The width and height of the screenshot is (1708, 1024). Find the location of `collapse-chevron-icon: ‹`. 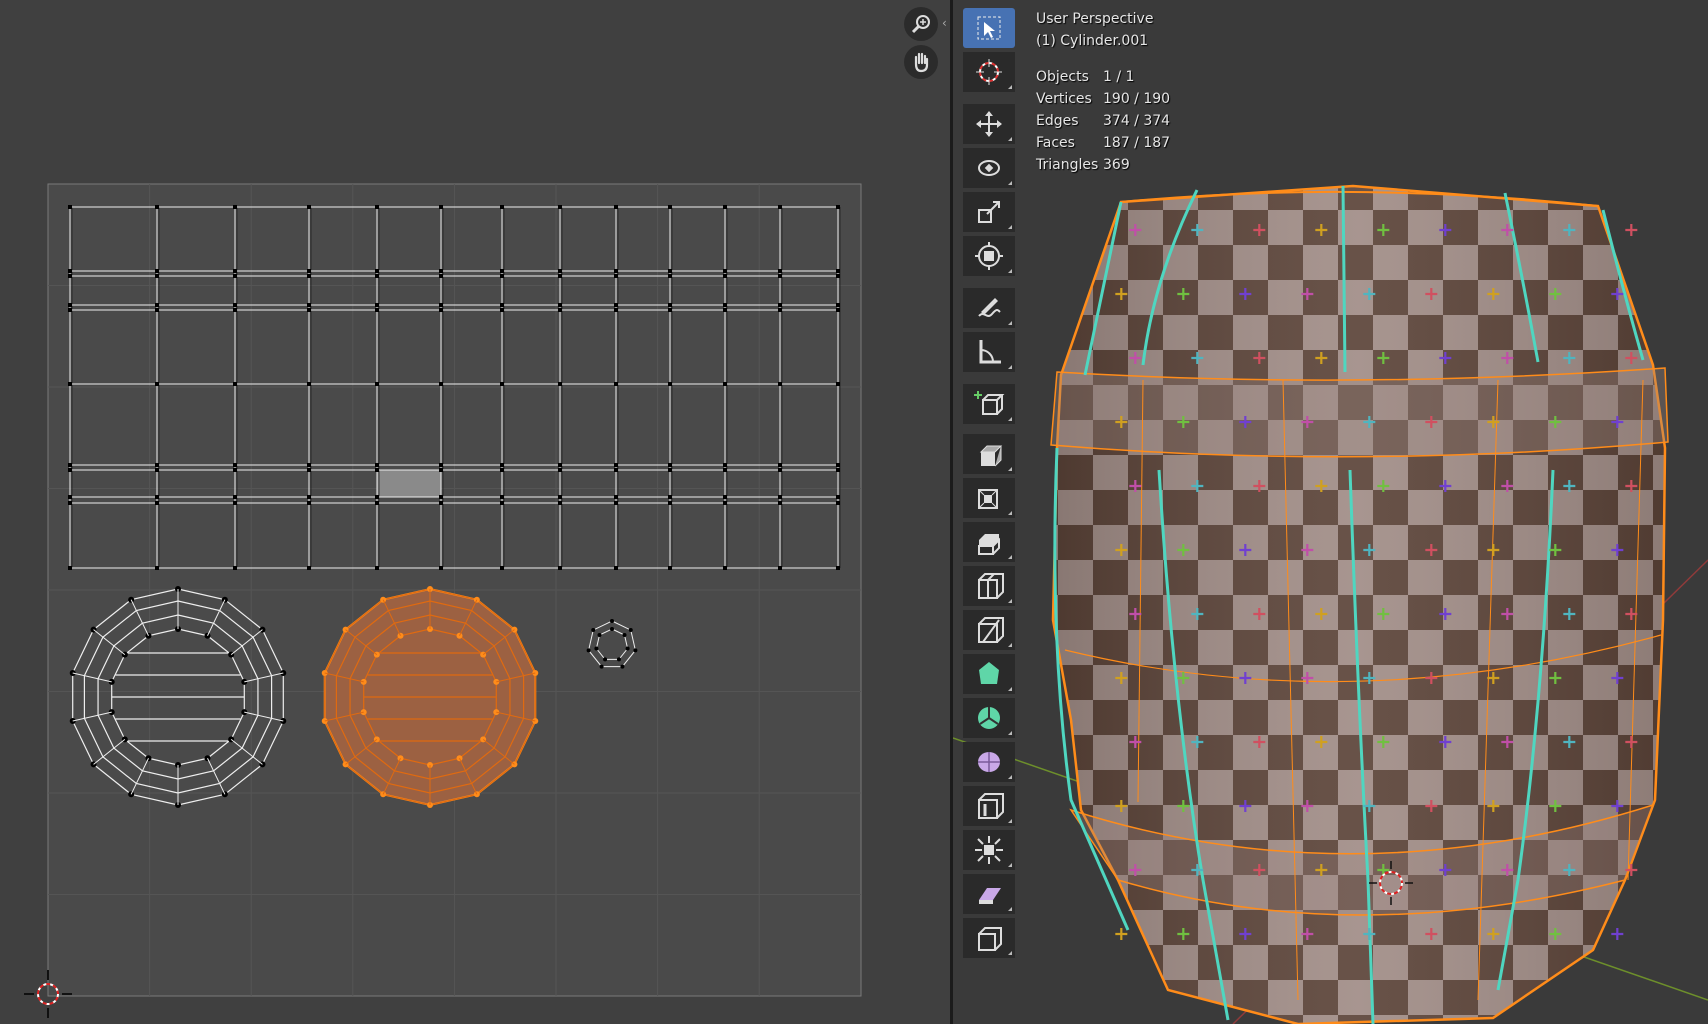

collapse-chevron-icon: ‹ is located at coordinates (944, 23).